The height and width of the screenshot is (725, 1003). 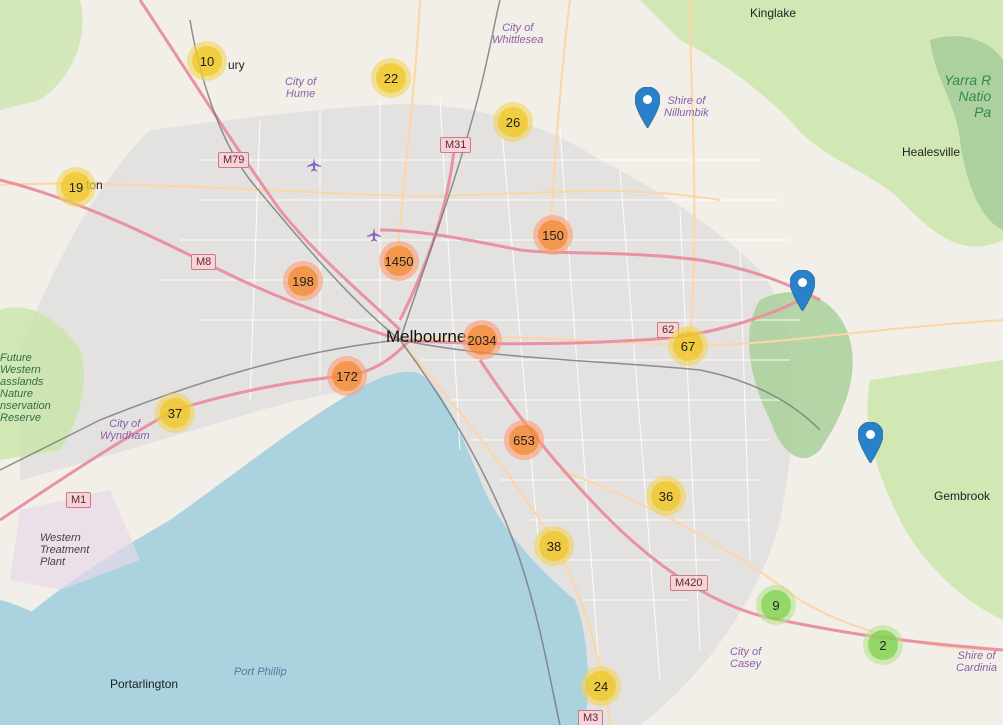 I want to click on cluster-count: 150, so click(x=553, y=235).